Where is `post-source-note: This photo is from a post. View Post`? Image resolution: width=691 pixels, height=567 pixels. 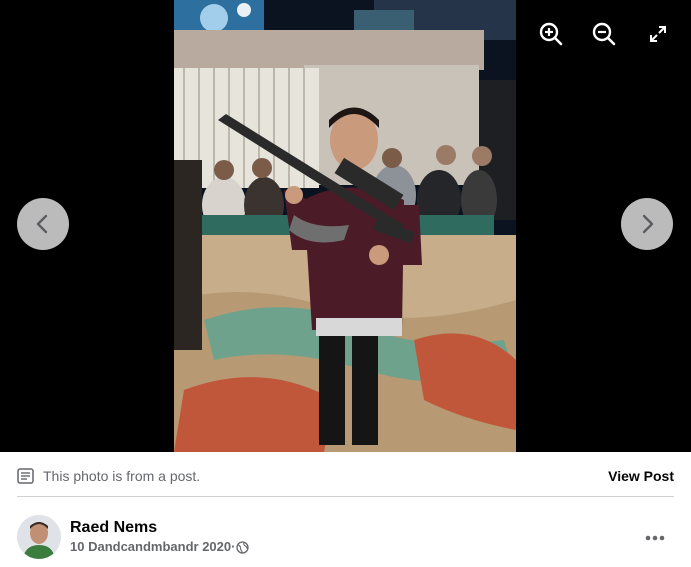 post-source-note: This photo is from a post. View Post is located at coordinates (345, 476).